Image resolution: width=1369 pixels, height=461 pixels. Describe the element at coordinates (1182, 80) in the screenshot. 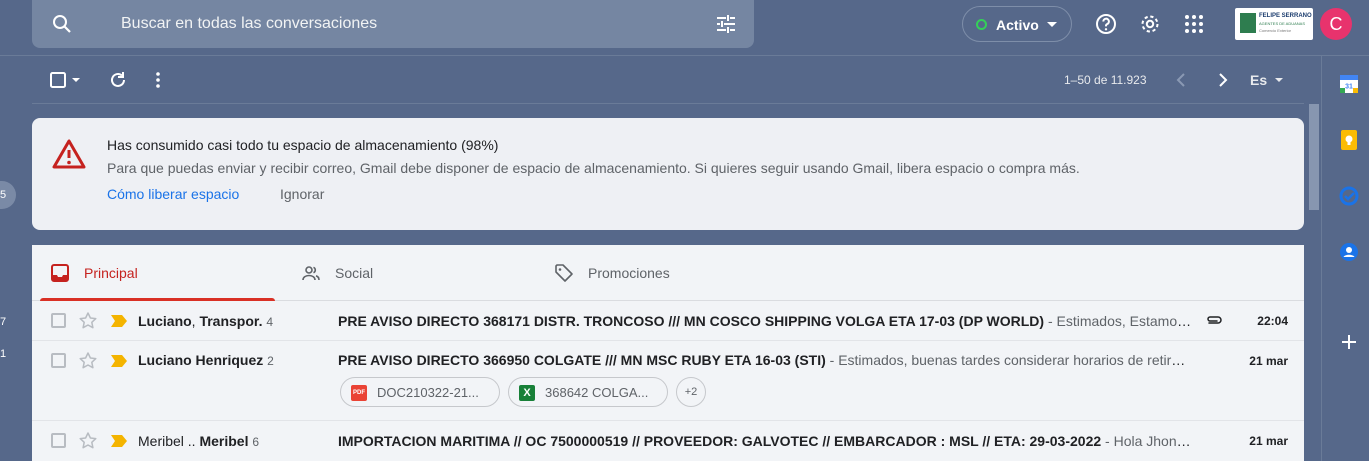

I see `chevron-left-icon` at that location.